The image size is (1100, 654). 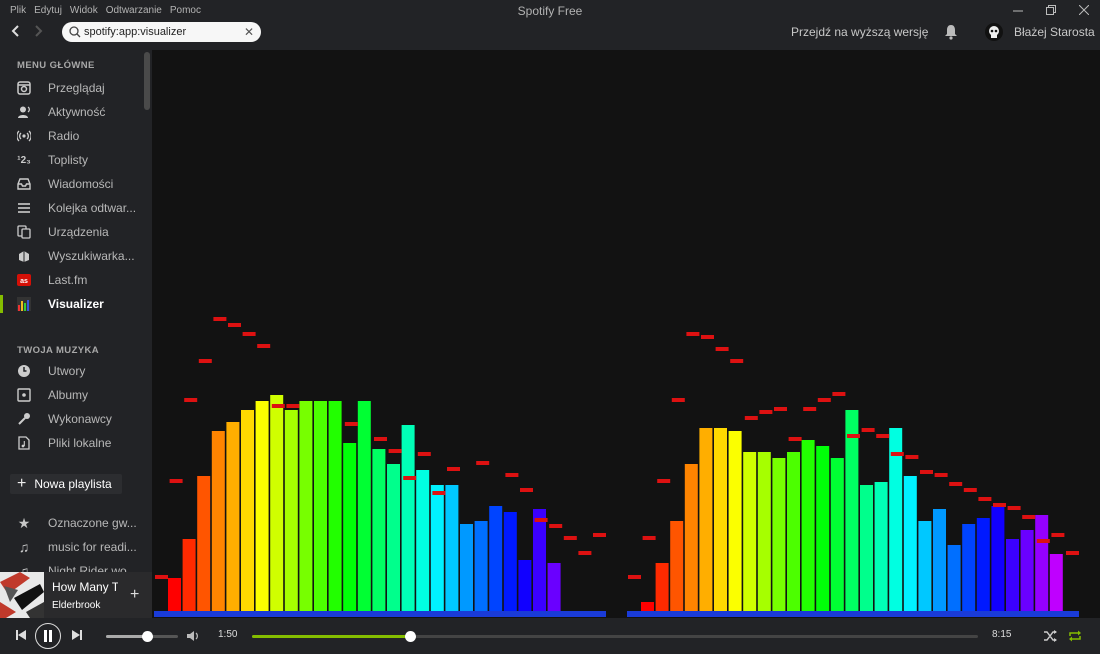 What do you see at coordinates (71, 136) in the screenshot?
I see `sidebar-item-radio: Radio` at bounding box center [71, 136].